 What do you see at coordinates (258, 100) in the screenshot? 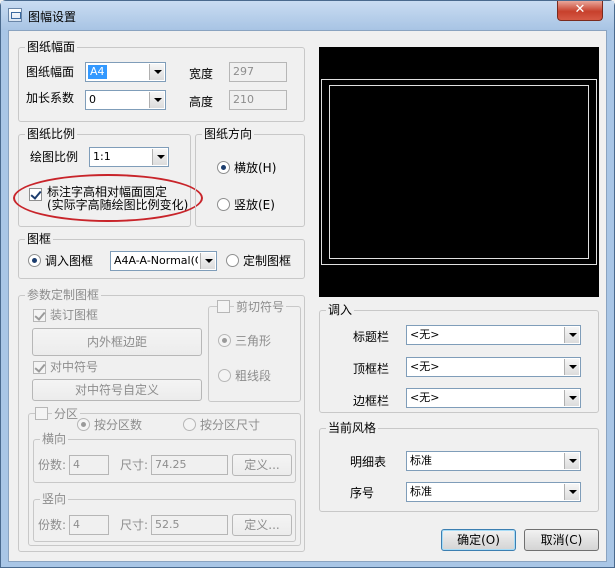
I see `height-field: 210` at bounding box center [258, 100].